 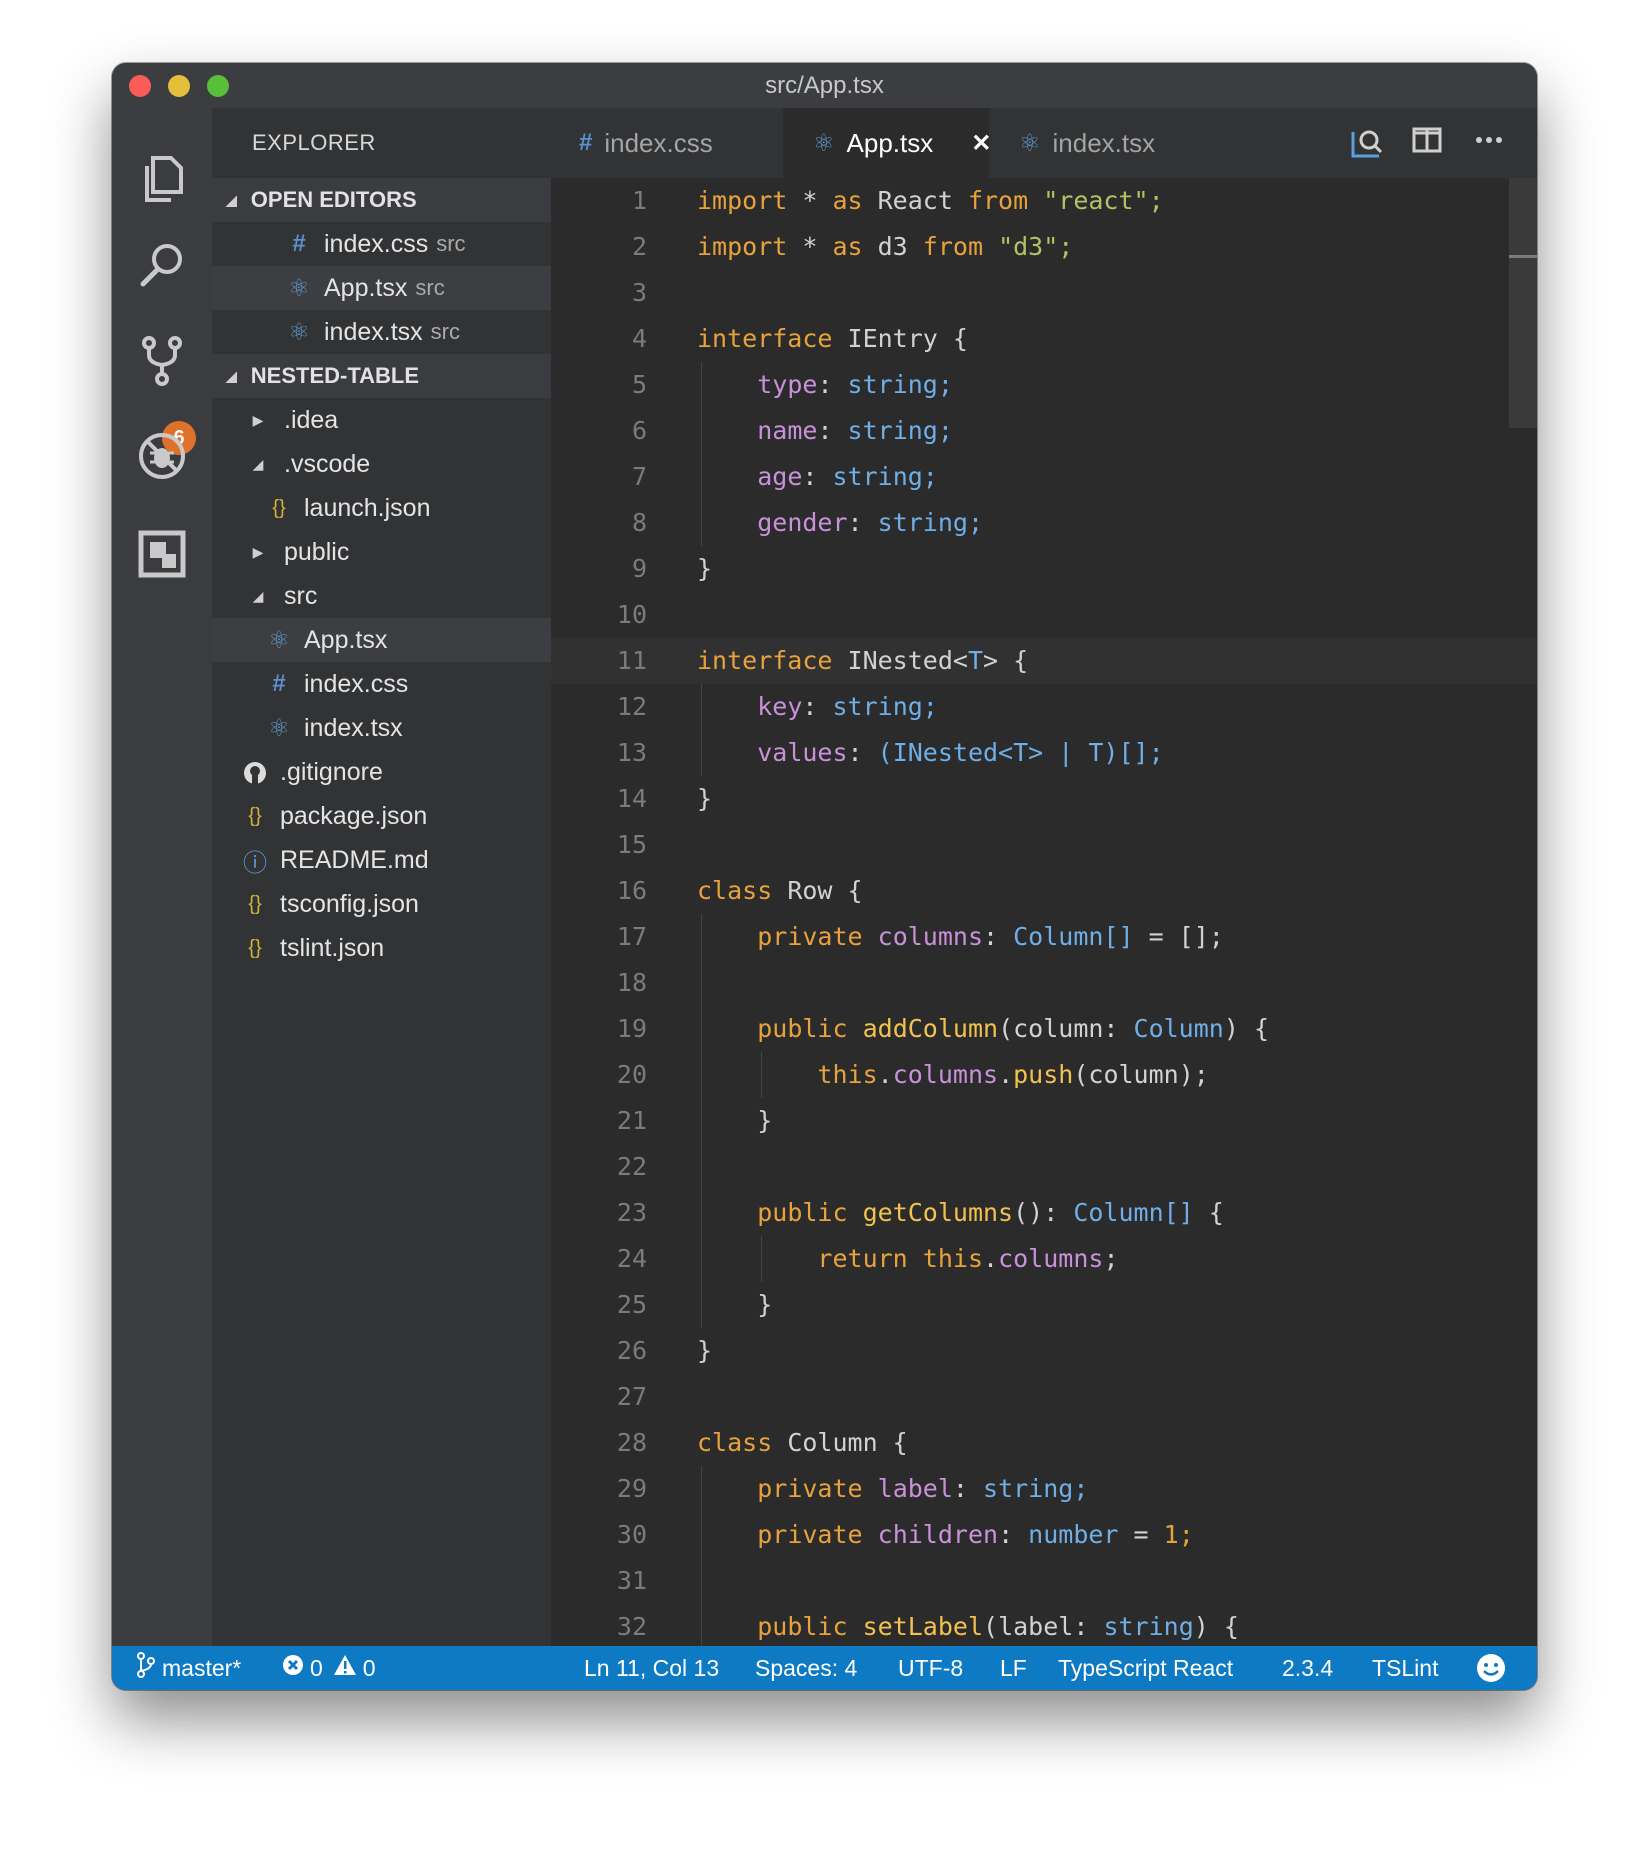 I want to click on source-control-icon, so click(x=162, y=362).